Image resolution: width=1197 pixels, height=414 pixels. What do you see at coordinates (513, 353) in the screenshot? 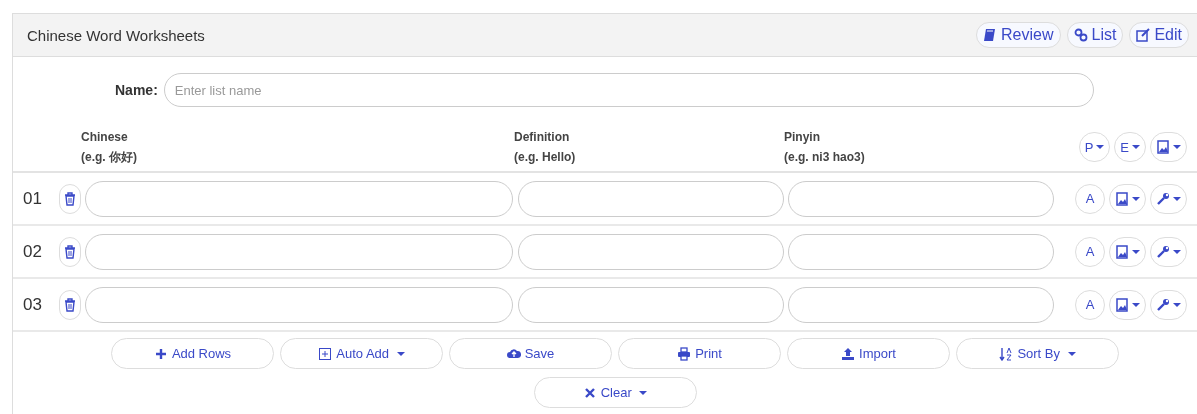
I see `cloud-upload-icon` at bounding box center [513, 353].